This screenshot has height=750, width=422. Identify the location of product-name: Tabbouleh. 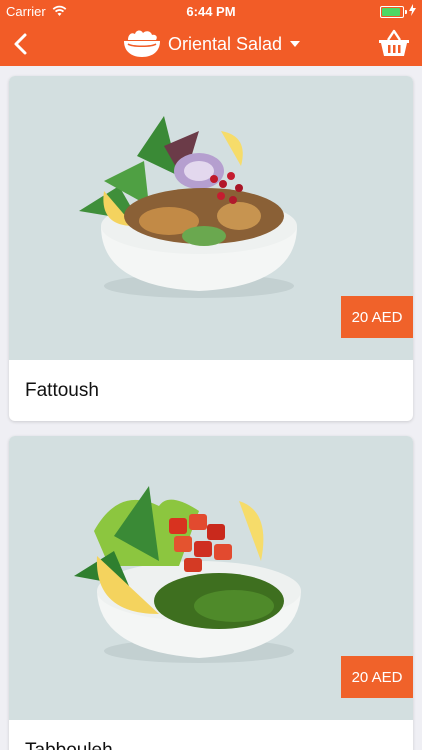
(69, 744).